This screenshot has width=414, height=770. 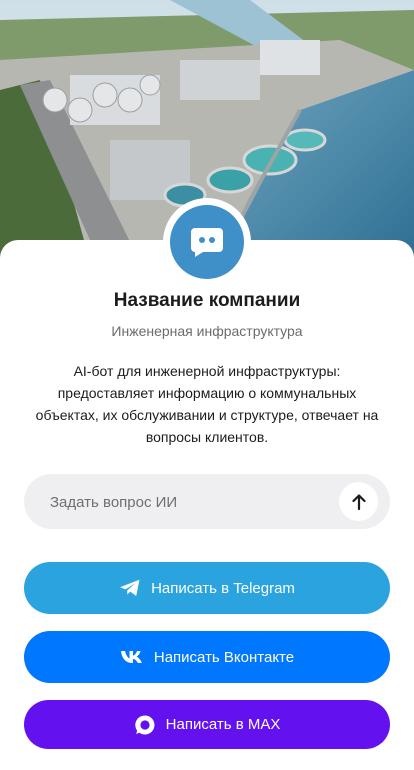 What do you see at coordinates (145, 725) in the screenshot?
I see `max-icon` at bounding box center [145, 725].